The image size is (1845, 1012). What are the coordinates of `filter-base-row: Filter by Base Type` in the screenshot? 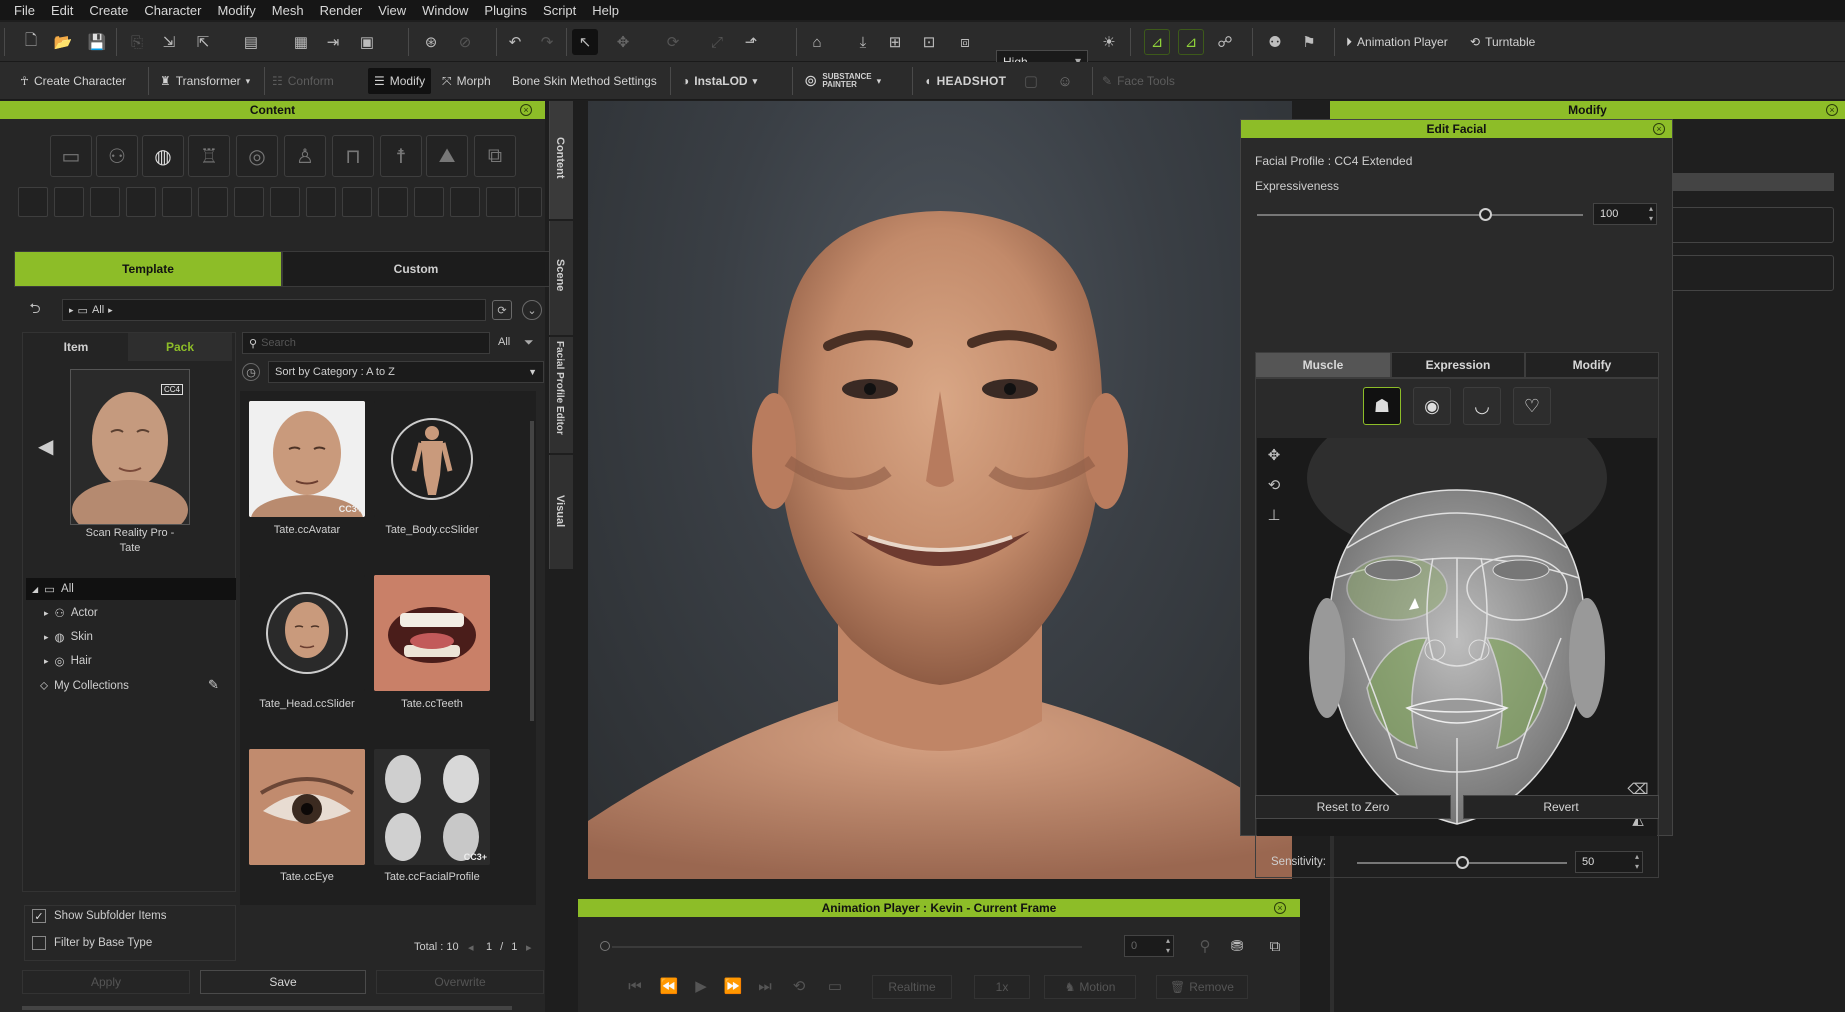 It's located at (92, 943).